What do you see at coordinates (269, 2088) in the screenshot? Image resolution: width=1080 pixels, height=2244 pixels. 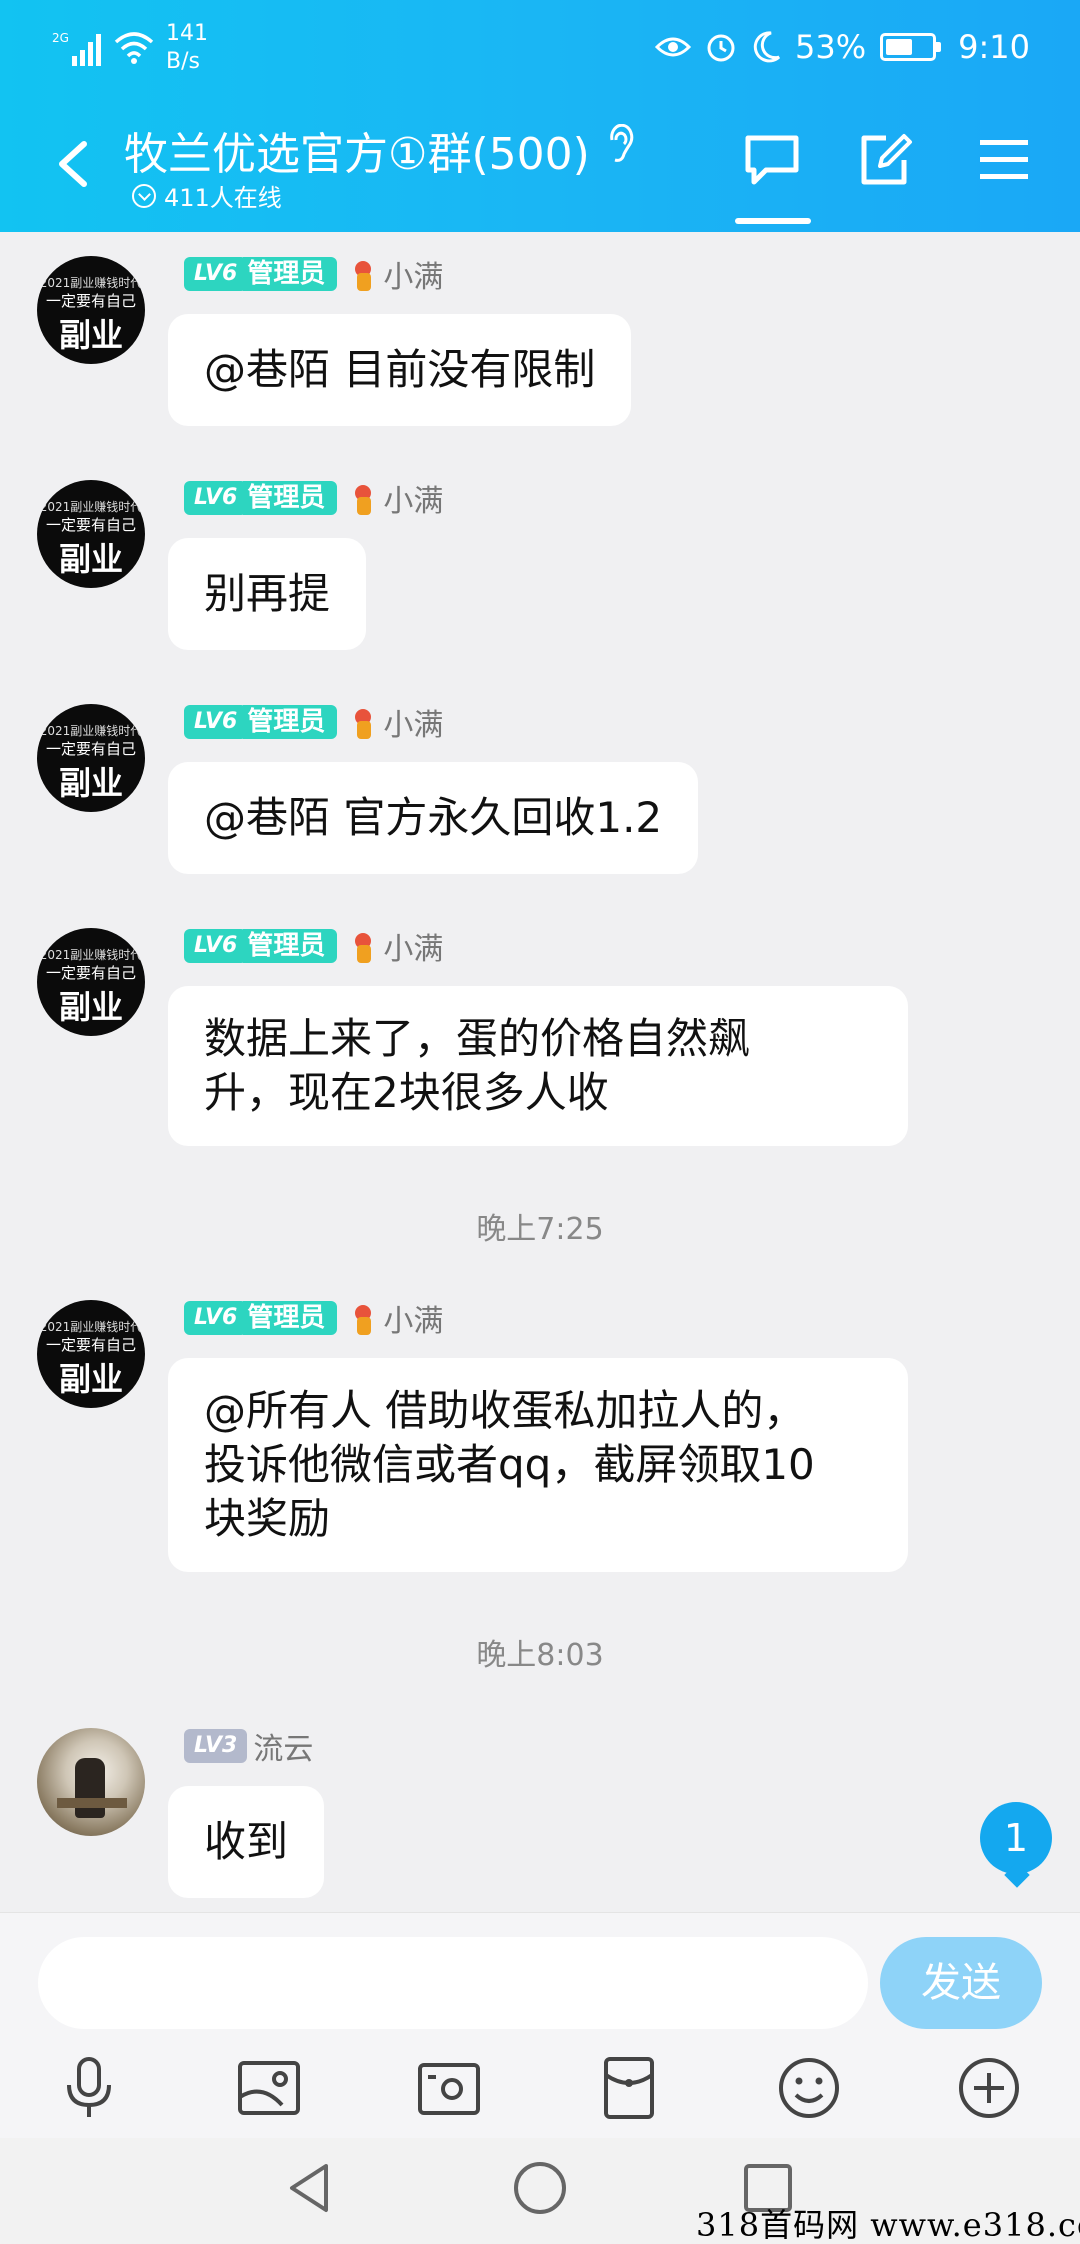 I see `image-icon` at bounding box center [269, 2088].